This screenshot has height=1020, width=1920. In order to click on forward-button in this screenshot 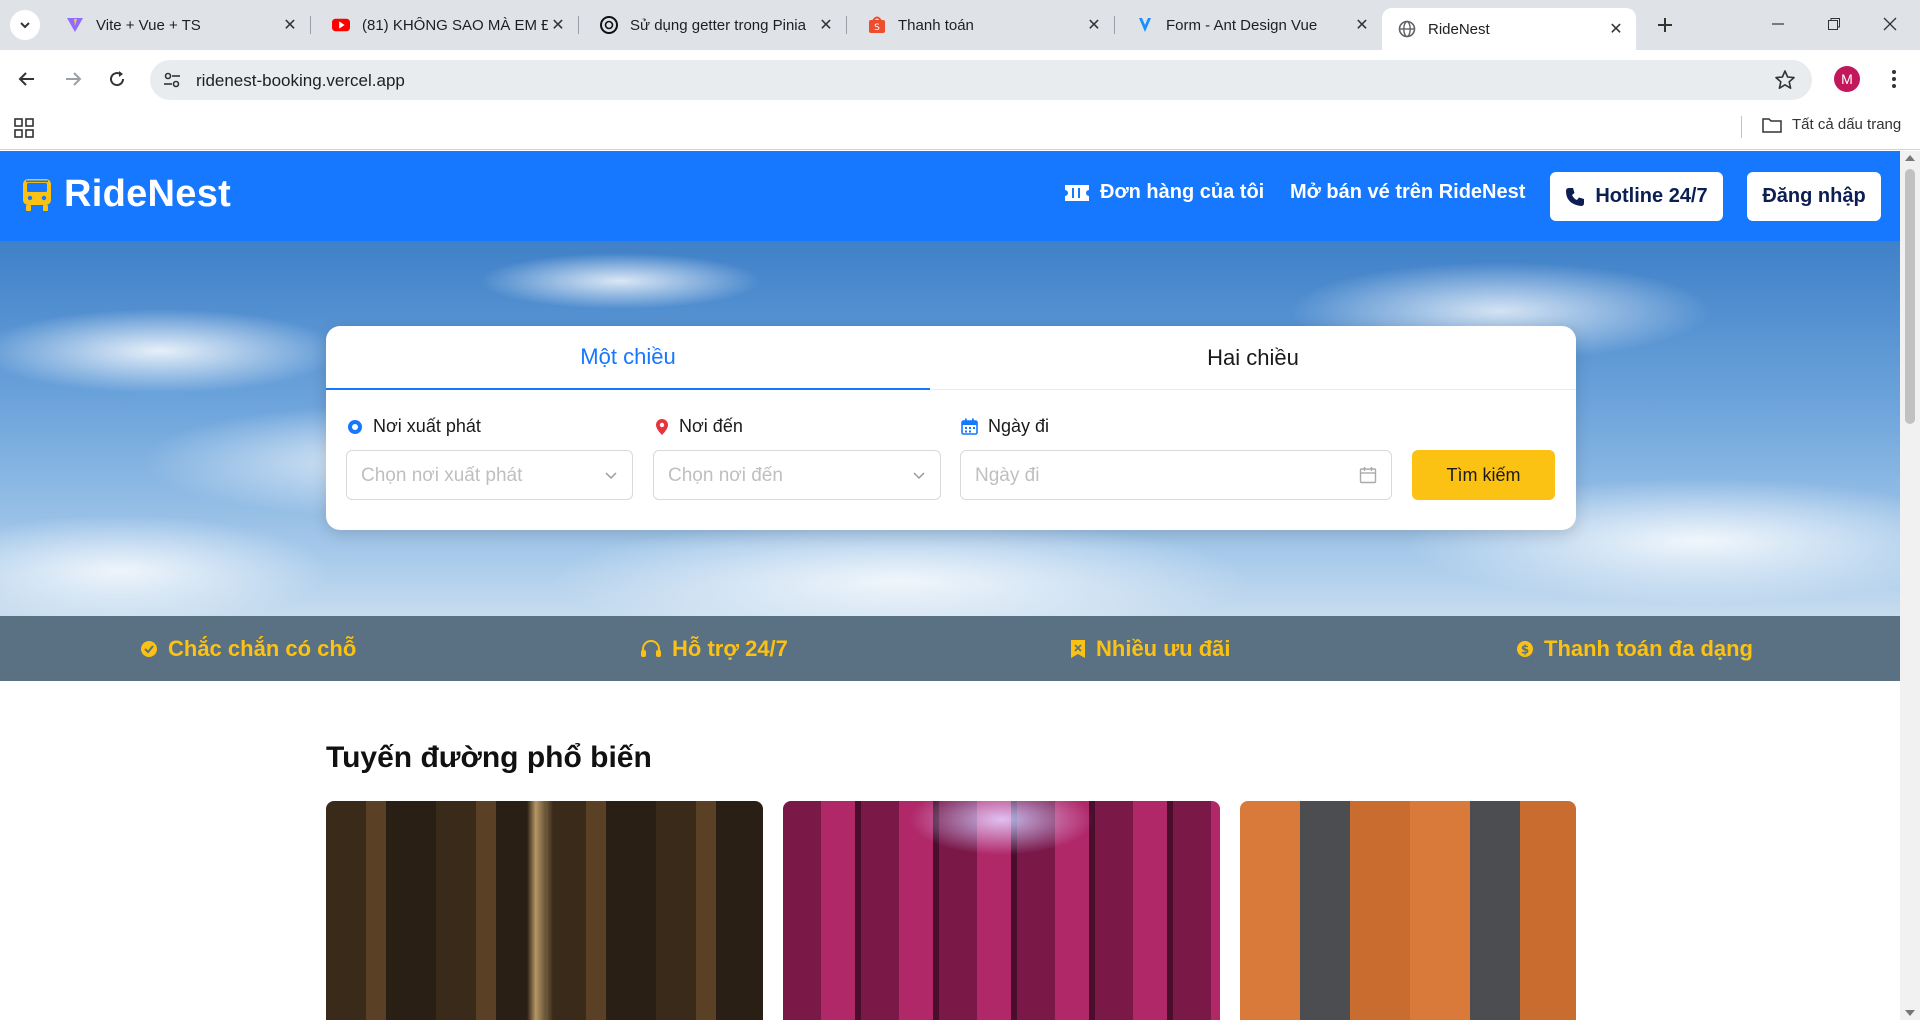, I will do `click(73, 79)`.